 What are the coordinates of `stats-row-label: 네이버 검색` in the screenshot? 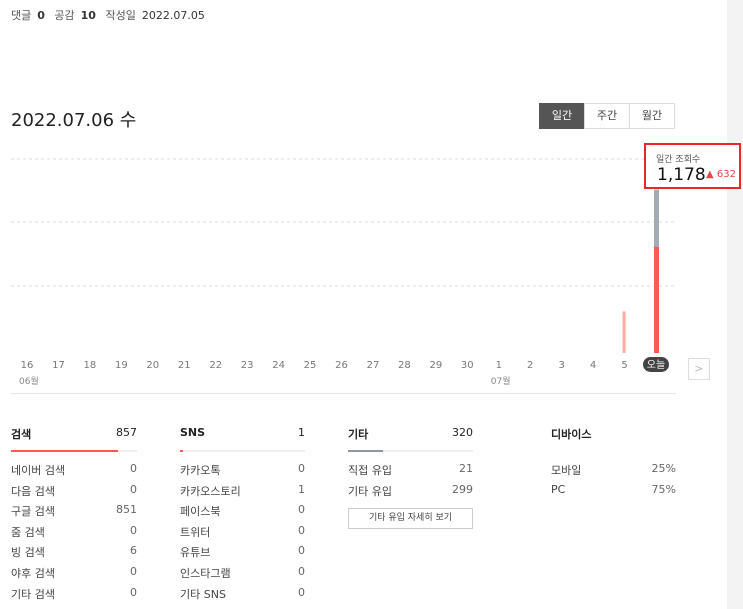 It's located at (38, 470).